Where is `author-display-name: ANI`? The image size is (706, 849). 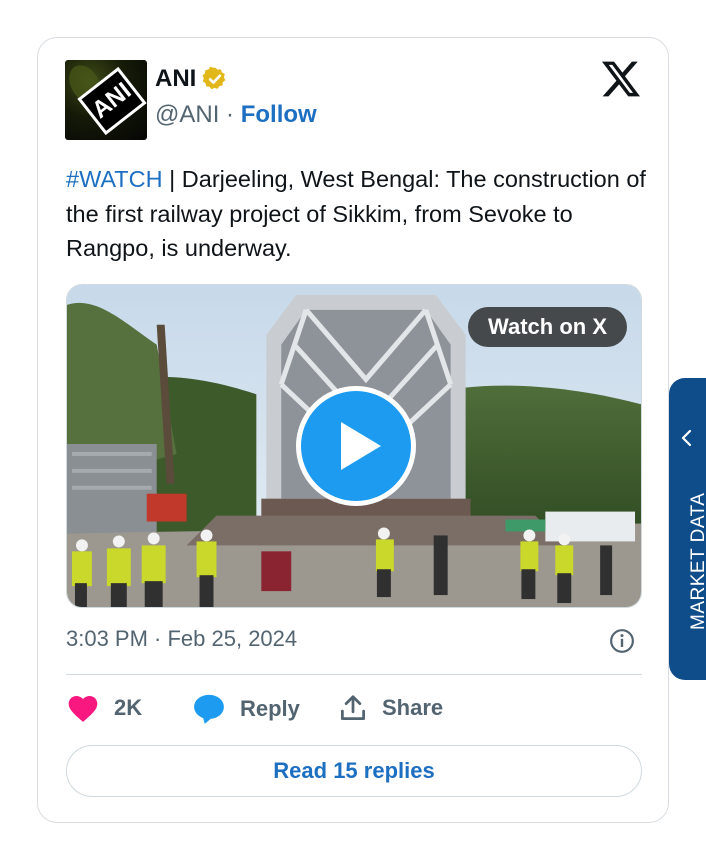 author-display-name: ANI is located at coordinates (175, 79).